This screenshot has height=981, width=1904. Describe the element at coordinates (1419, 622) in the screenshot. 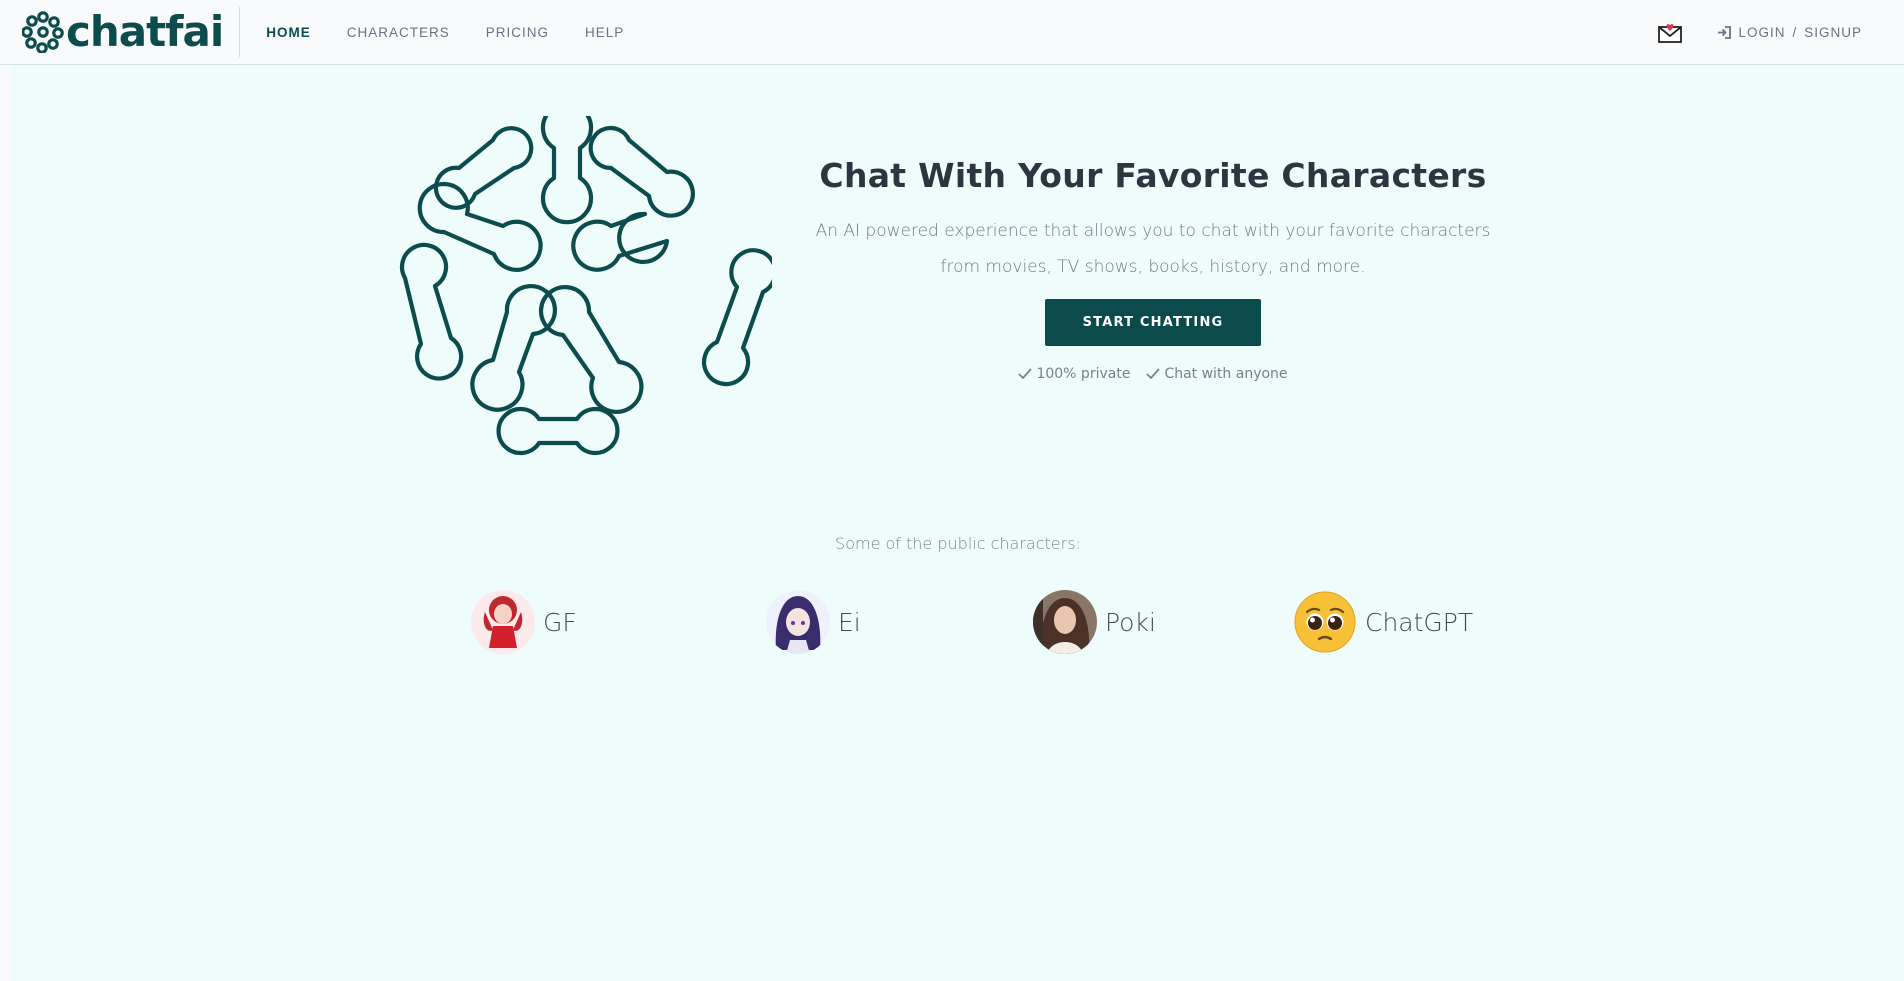

I see `character-name: ChatGPT` at that location.